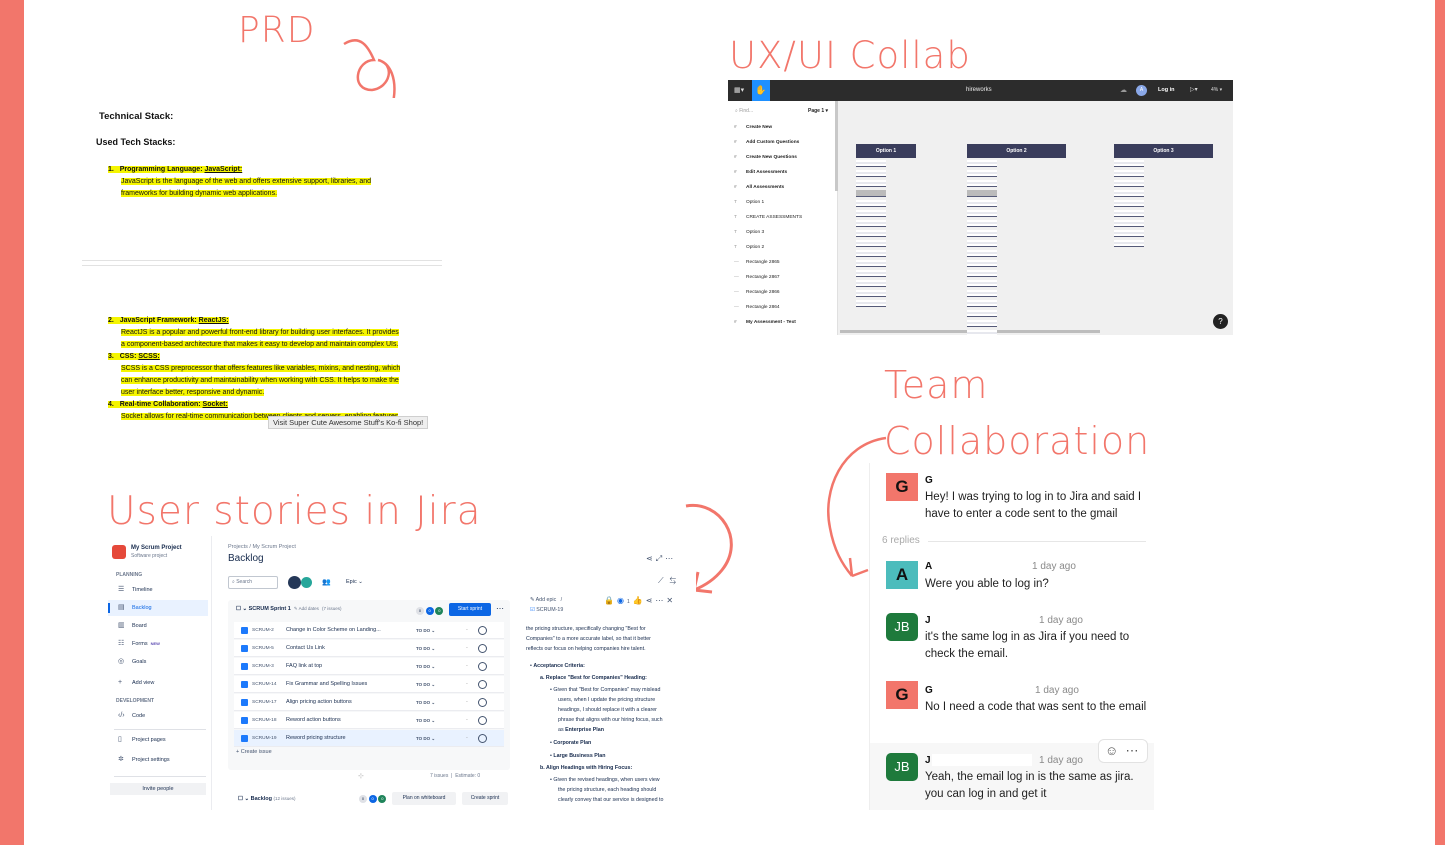  I want to click on epic-filter: Epic ⌄, so click(354, 582).